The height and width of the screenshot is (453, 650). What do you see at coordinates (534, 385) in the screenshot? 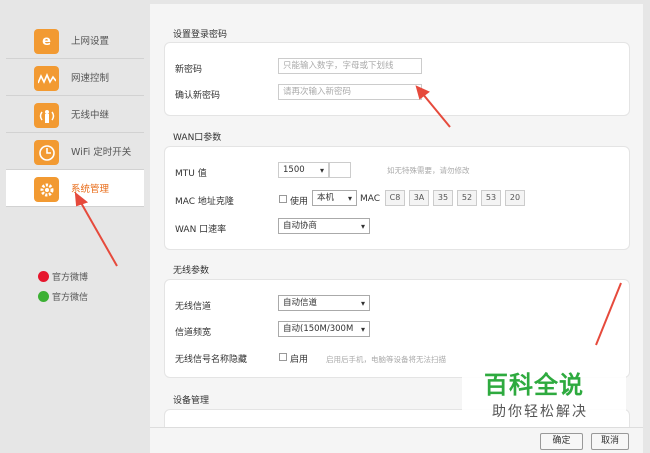
I see `watermark-title: 百科全说` at bounding box center [534, 385].